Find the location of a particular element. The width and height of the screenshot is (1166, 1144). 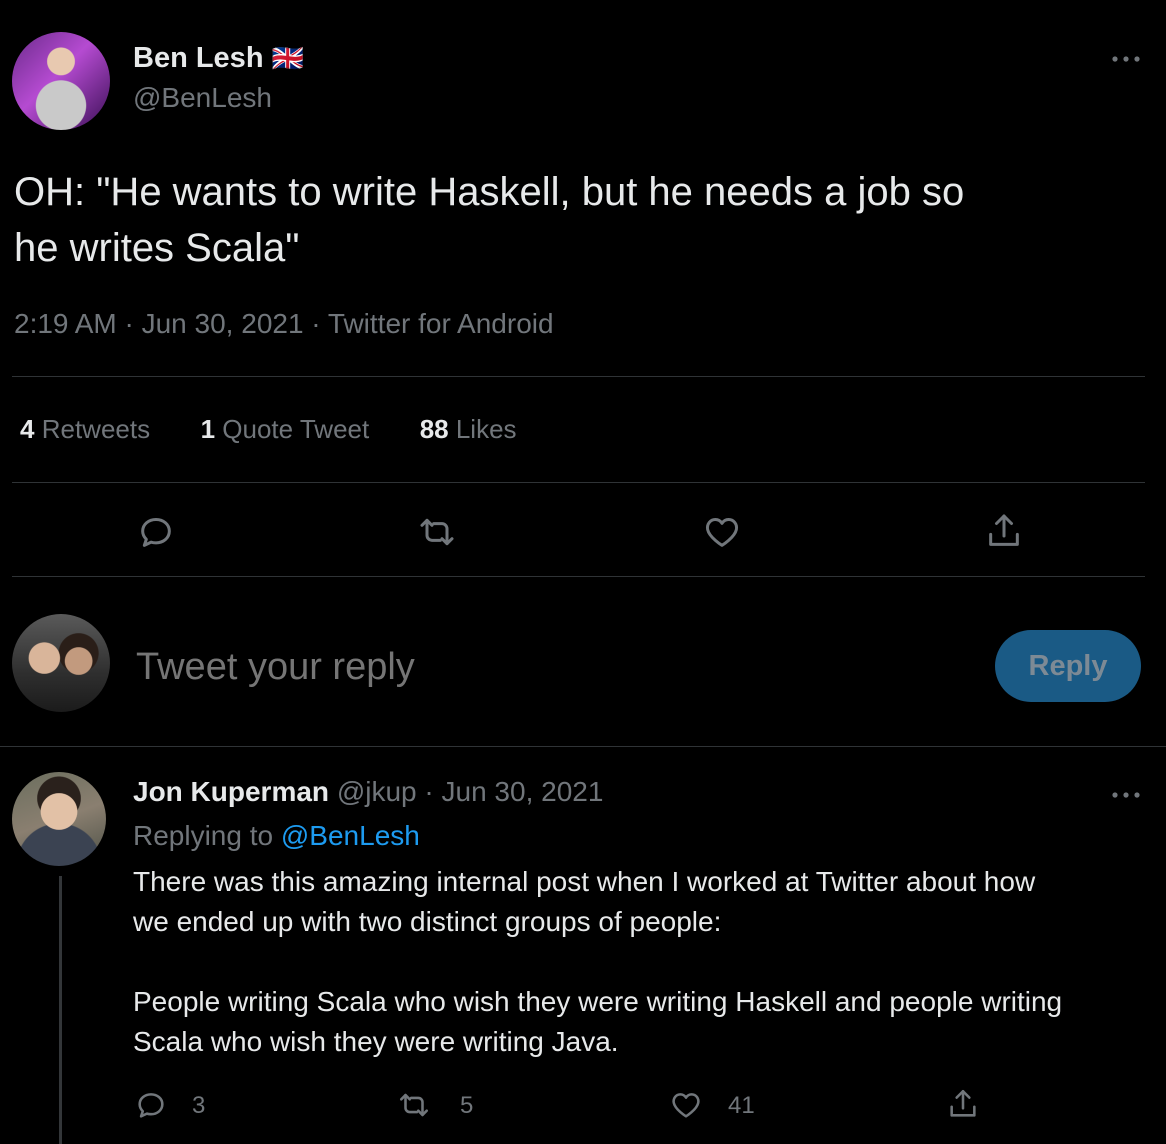

reply-like-count: 41 is located at coordinates (741, 1105).